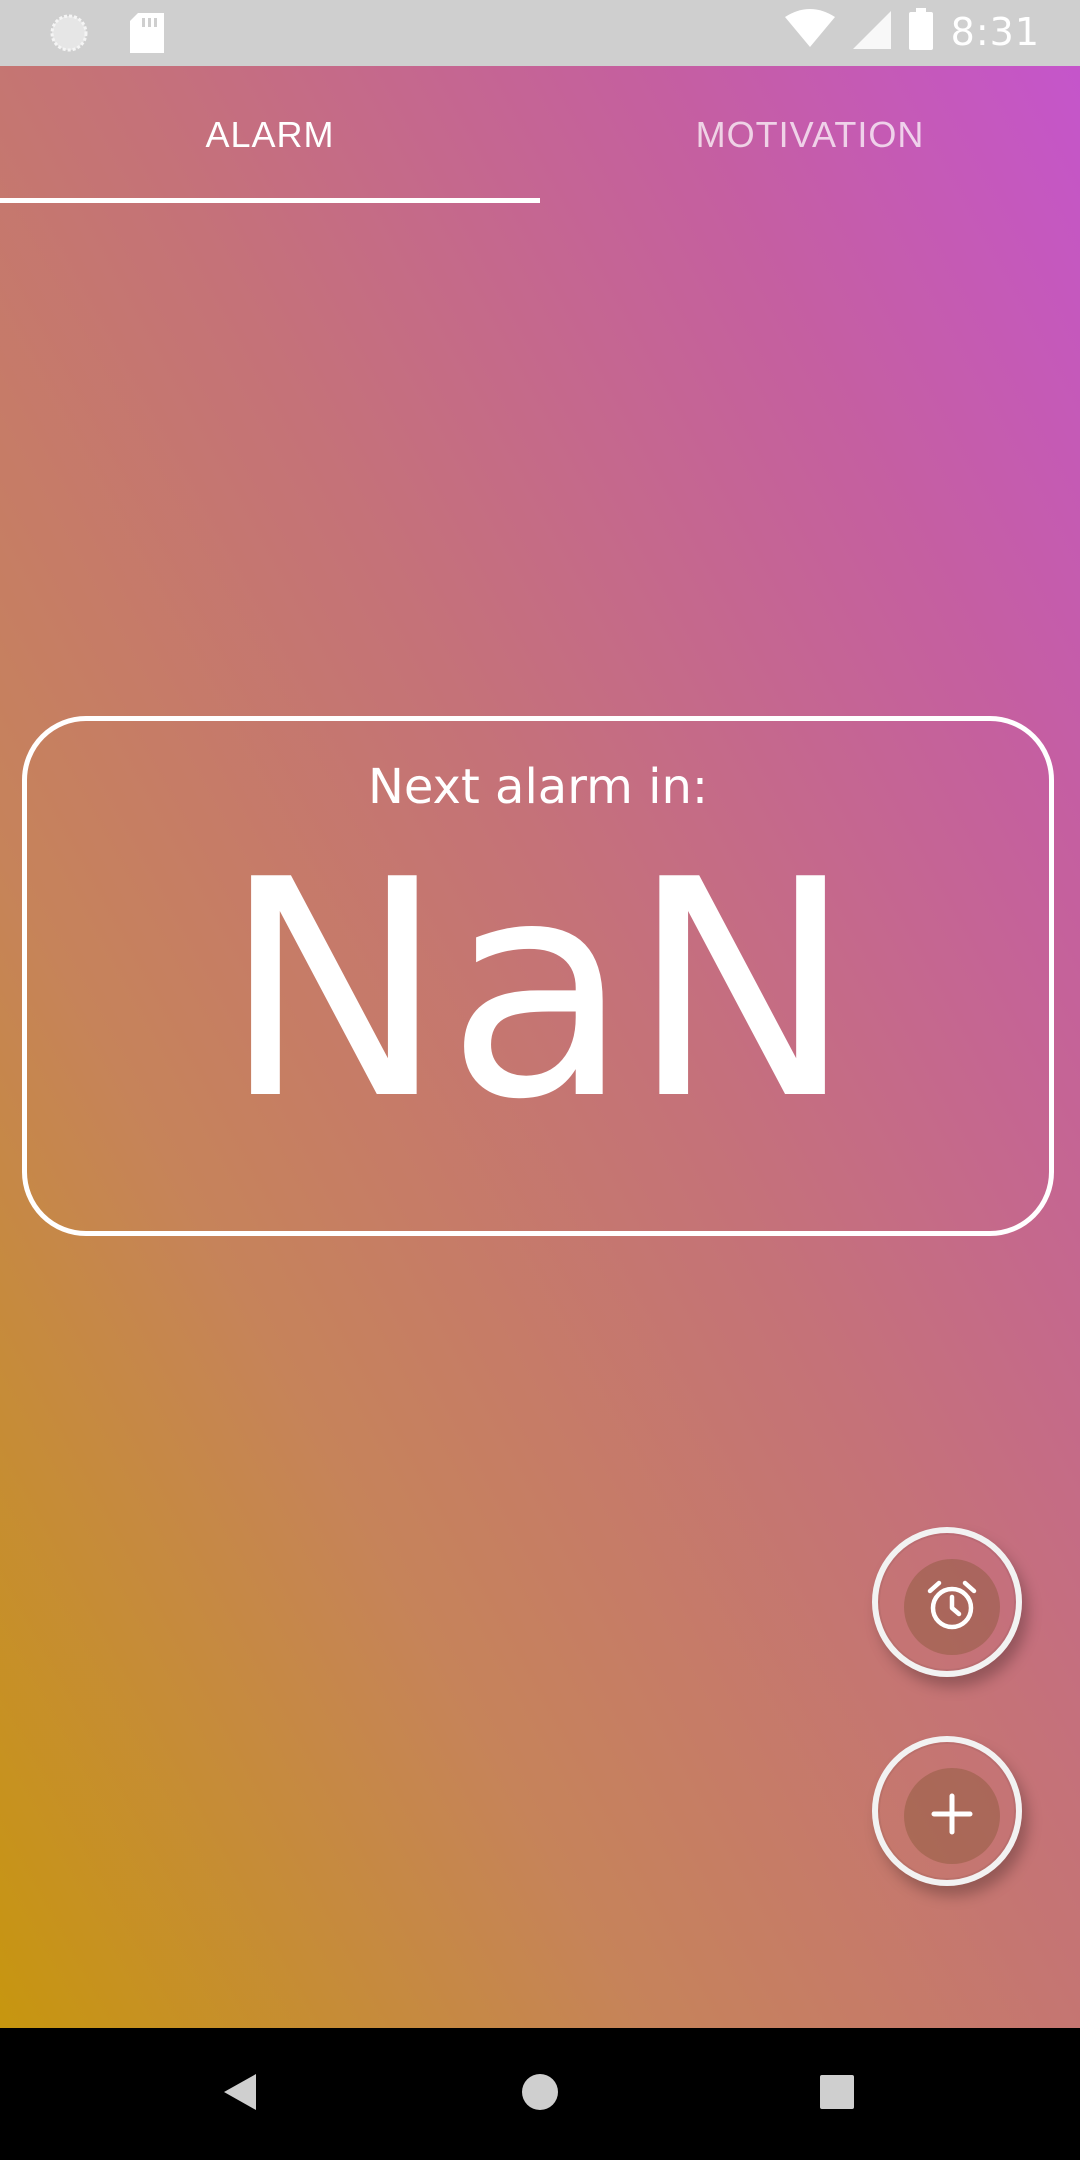 The width and height of the screenshot is (1080, 2160). What do you see at coordinates (538, 787) in the screenshot?
I see `next-alarm-title: Next alarm in:` at bounding box center [538, 787].